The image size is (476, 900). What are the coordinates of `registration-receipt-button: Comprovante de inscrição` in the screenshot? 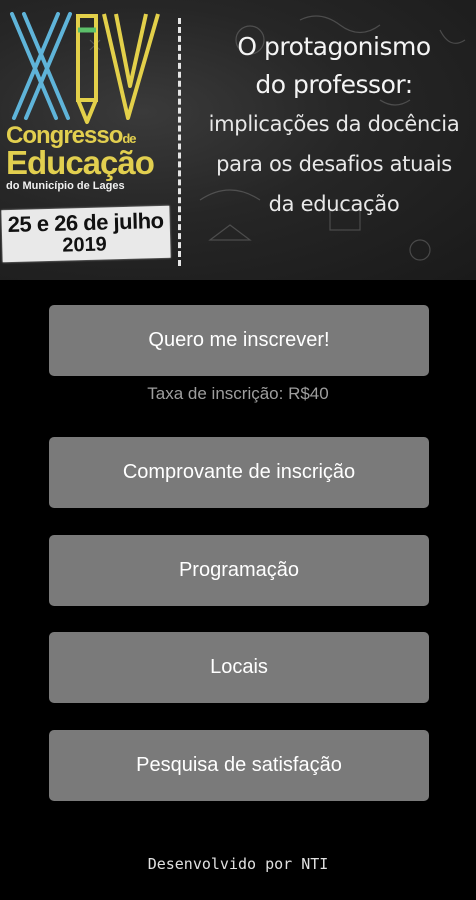 It's located at (239, 472).